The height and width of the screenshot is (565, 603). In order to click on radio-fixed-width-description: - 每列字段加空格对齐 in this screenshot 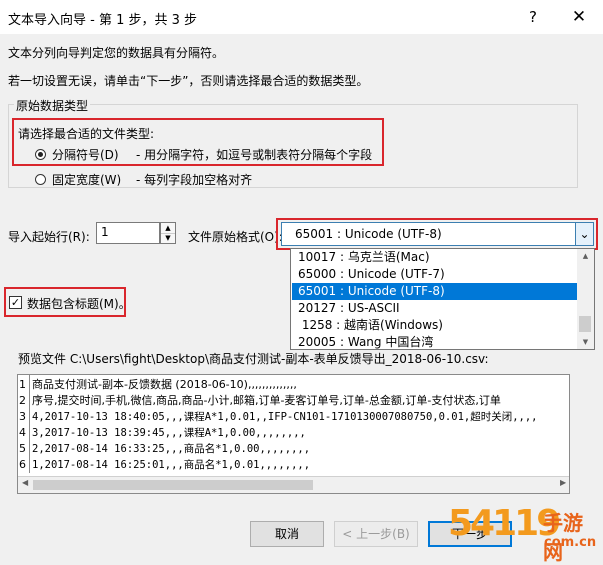, I will do `click(194, 180)`.